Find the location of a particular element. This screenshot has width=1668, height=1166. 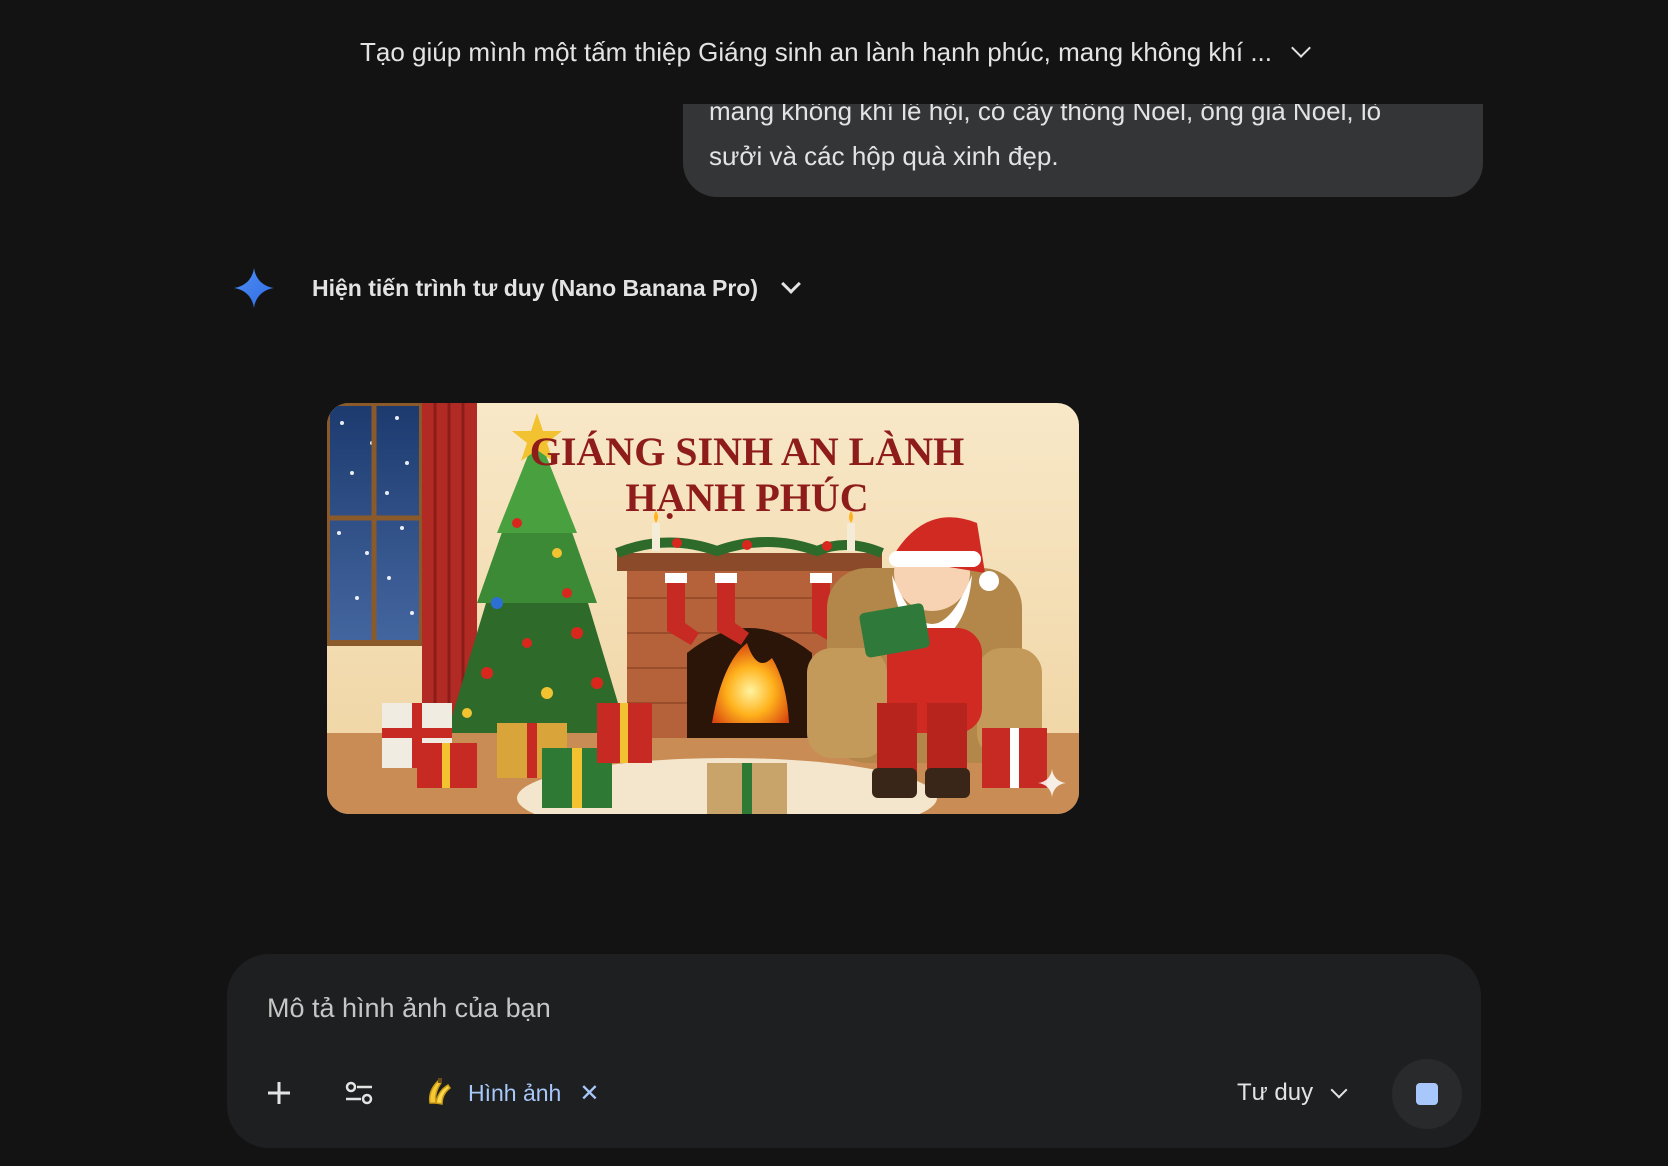

user-message-line: sưởi và các hộp quà xinh đẹp. is located at coordinates (884, 156).